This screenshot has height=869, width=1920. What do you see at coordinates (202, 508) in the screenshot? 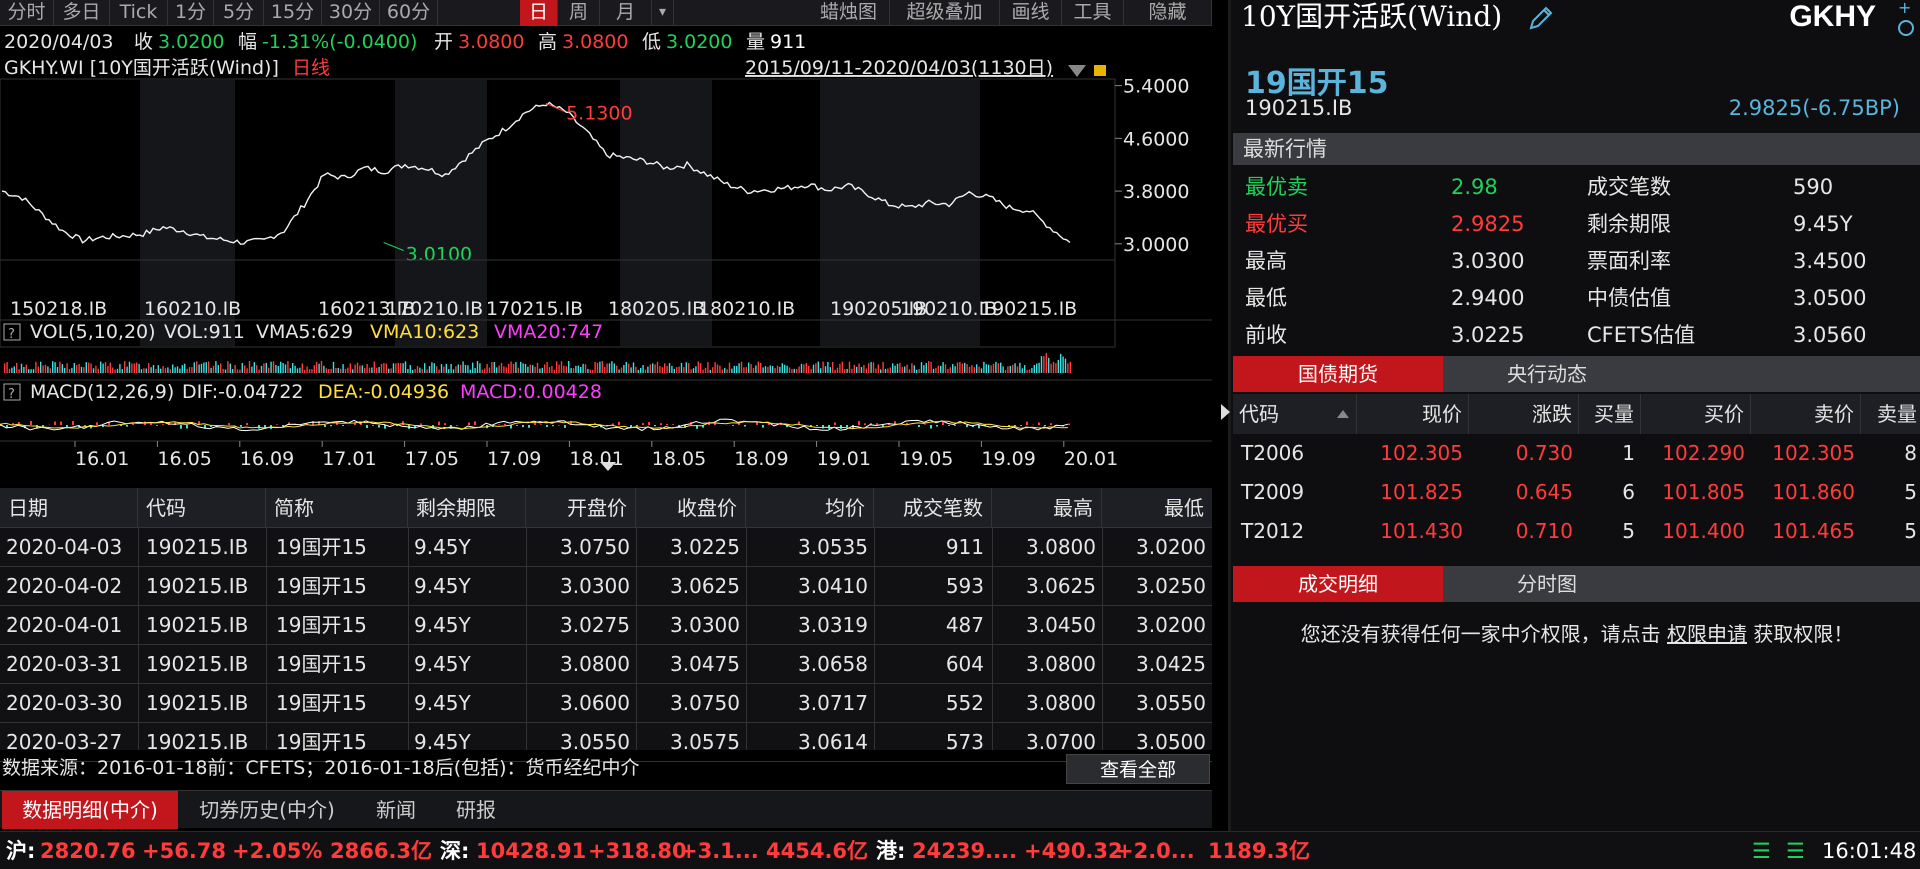
I see `col-code: 代码` at bounding box center [202, 508].